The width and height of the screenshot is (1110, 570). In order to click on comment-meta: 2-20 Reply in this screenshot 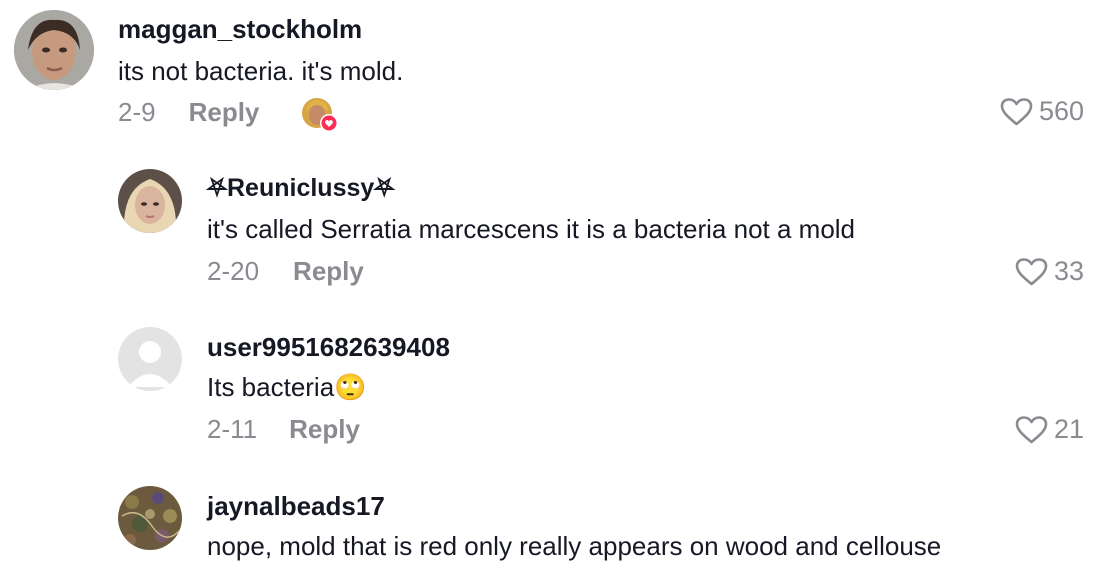, I will do `click(285, 271)`.